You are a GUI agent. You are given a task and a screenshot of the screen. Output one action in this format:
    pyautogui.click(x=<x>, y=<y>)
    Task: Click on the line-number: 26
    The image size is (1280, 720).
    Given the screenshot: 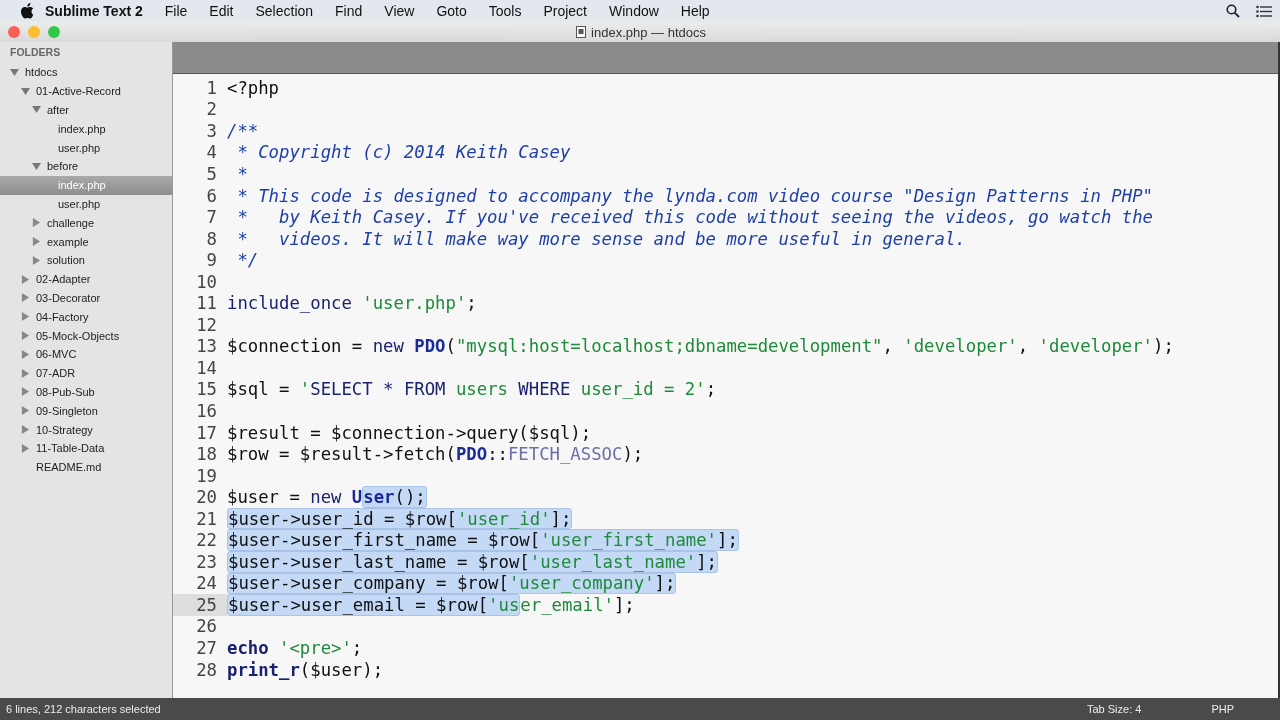 What is the action you would take?
    pyautogui.click(x=206, y=626)
    